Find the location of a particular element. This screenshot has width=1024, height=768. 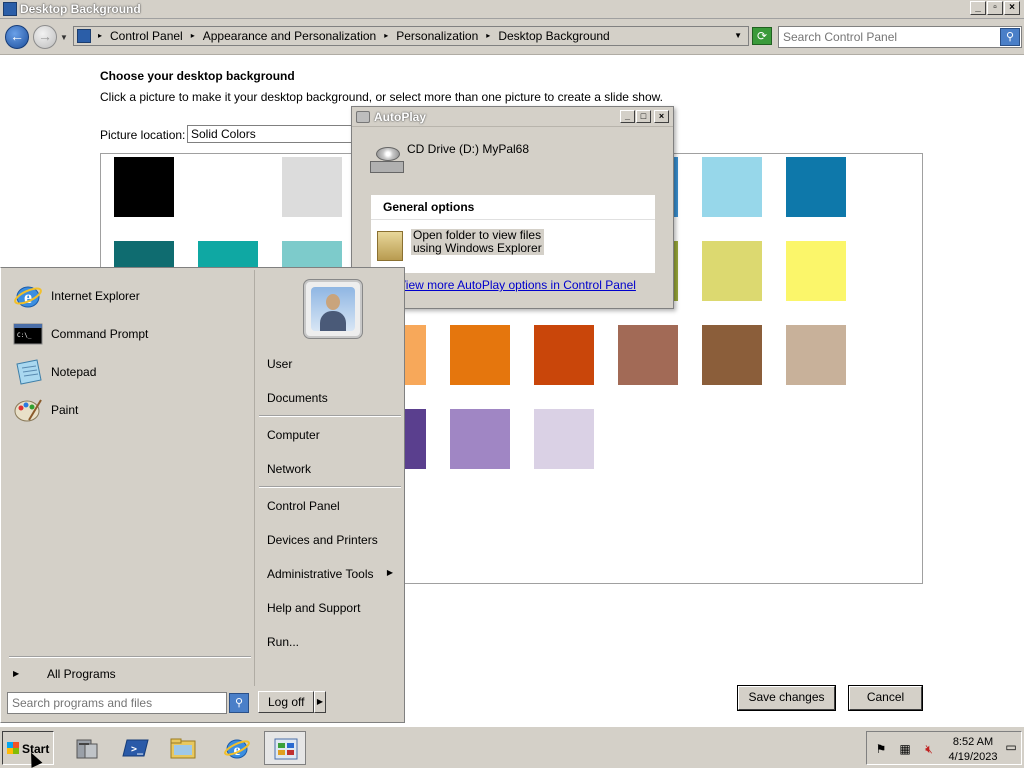

start-right-help-support: Help and Support is located at coordinates (333, 611).